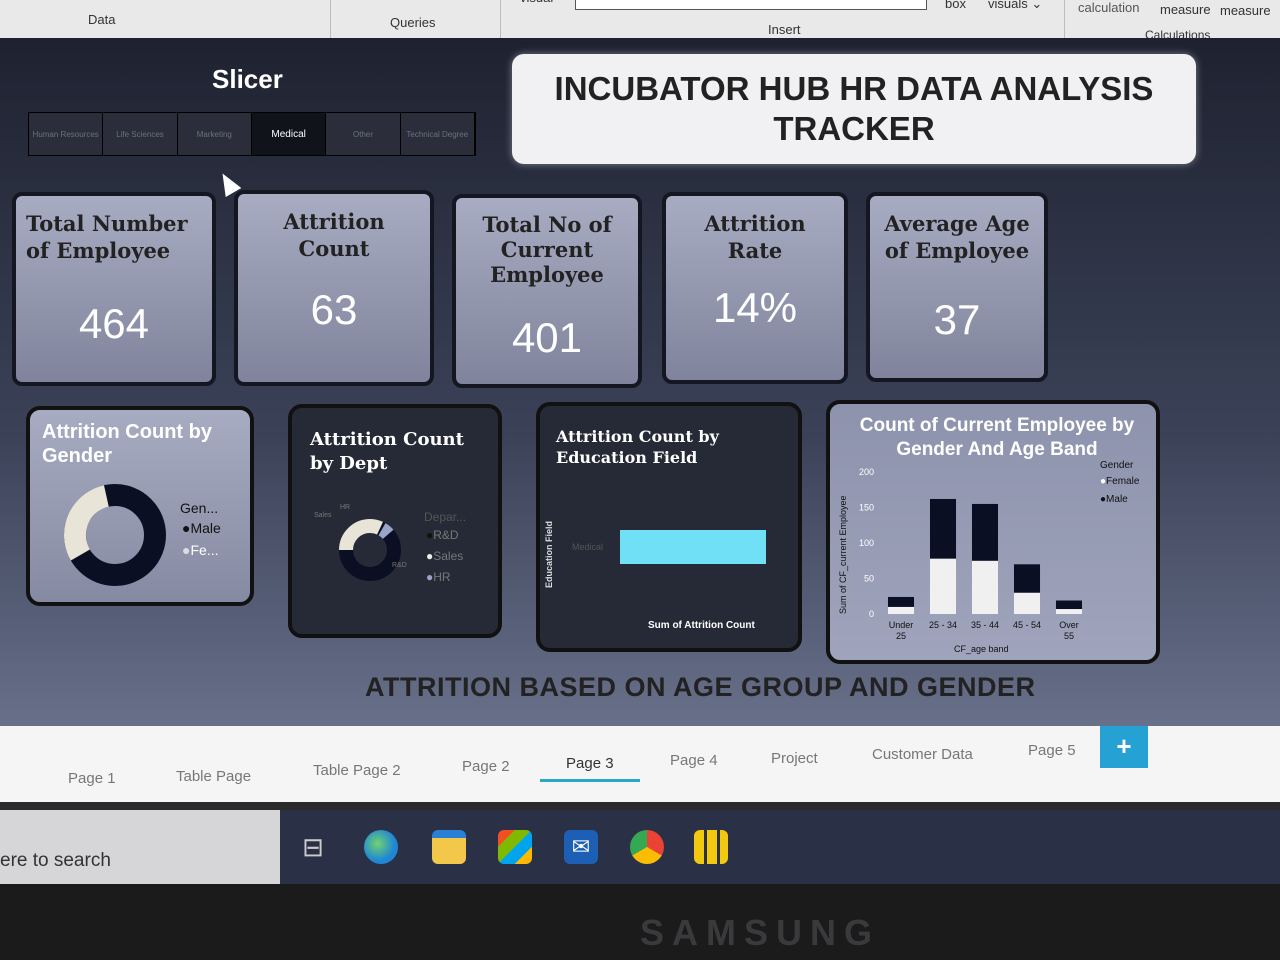 The height and width of the screenshot is (960, 1280). Describe the element at coordinates (289, 134) in the screenshot. I see `slicer-option-medical: Medical` at that location.